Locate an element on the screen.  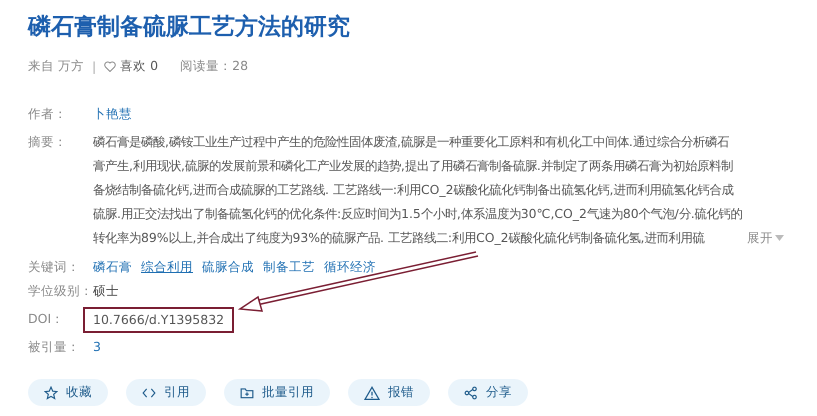
folder-plus-icon is located at coordinates (247, 392).